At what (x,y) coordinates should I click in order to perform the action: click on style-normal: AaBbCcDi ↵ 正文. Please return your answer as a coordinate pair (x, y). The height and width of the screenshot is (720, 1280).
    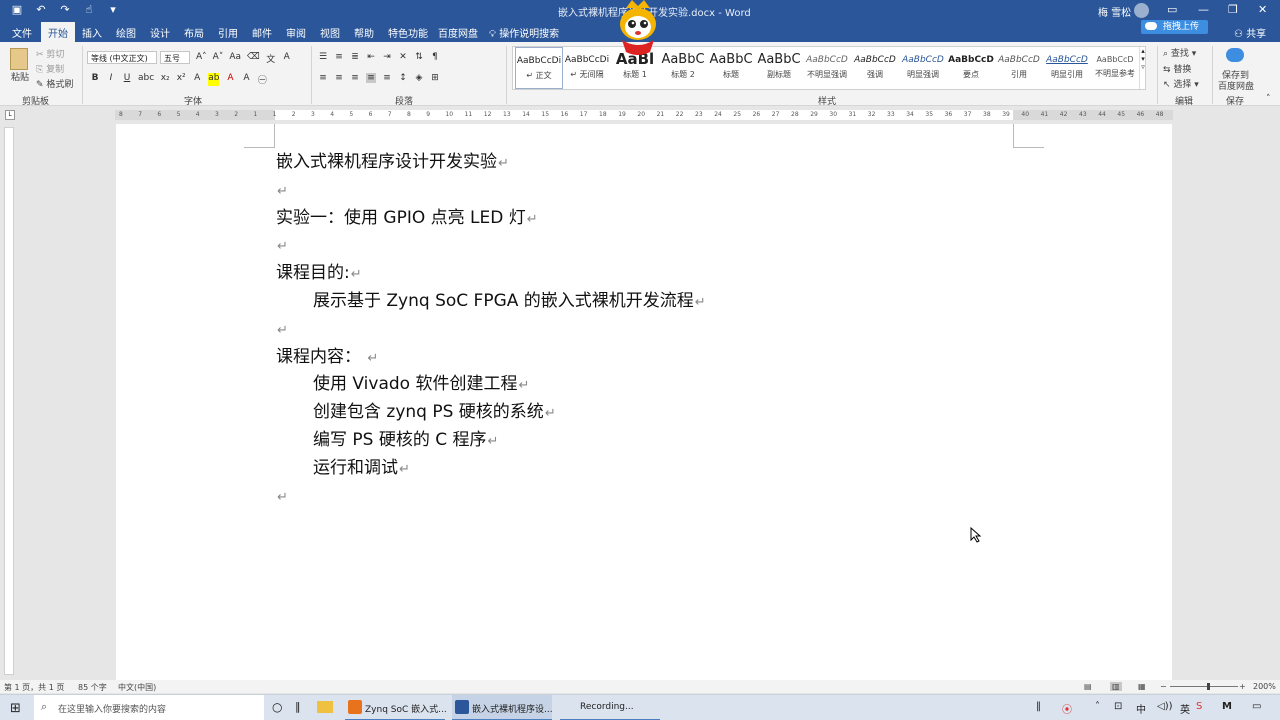
    Looking at the image, I should click on (539, 68).